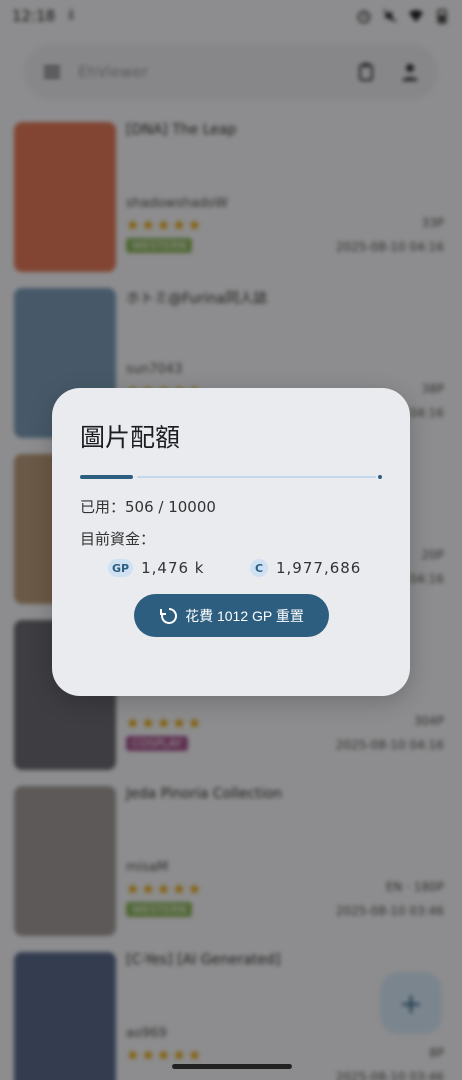  I want to click on quota-progress-bar, so click(231, 477).